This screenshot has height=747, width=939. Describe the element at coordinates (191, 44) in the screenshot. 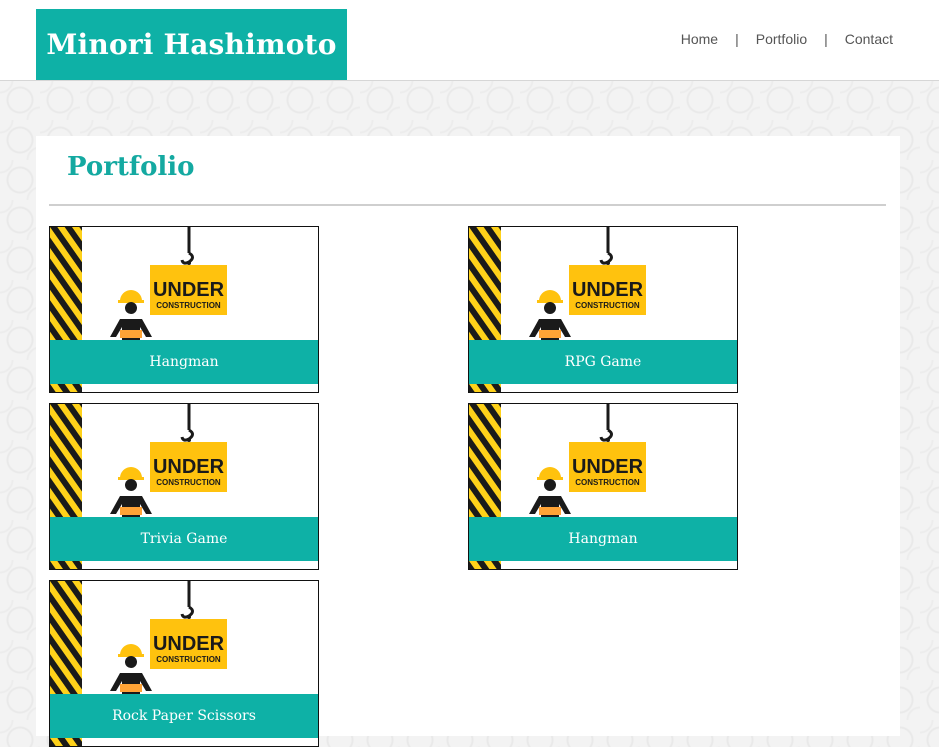

I see `site-brand: Minori Hashimoto` at that location.